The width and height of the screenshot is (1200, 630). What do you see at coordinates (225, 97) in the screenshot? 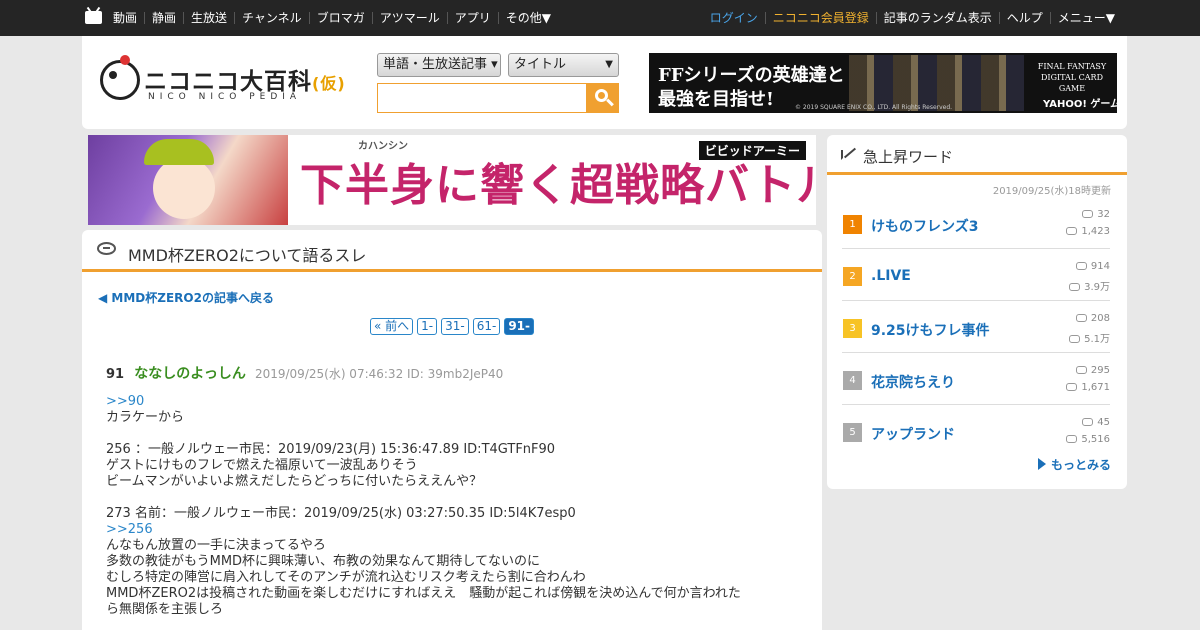
I see `logo-subtitle: NICO NICO PEDIA` at bounding box center [225, 97].